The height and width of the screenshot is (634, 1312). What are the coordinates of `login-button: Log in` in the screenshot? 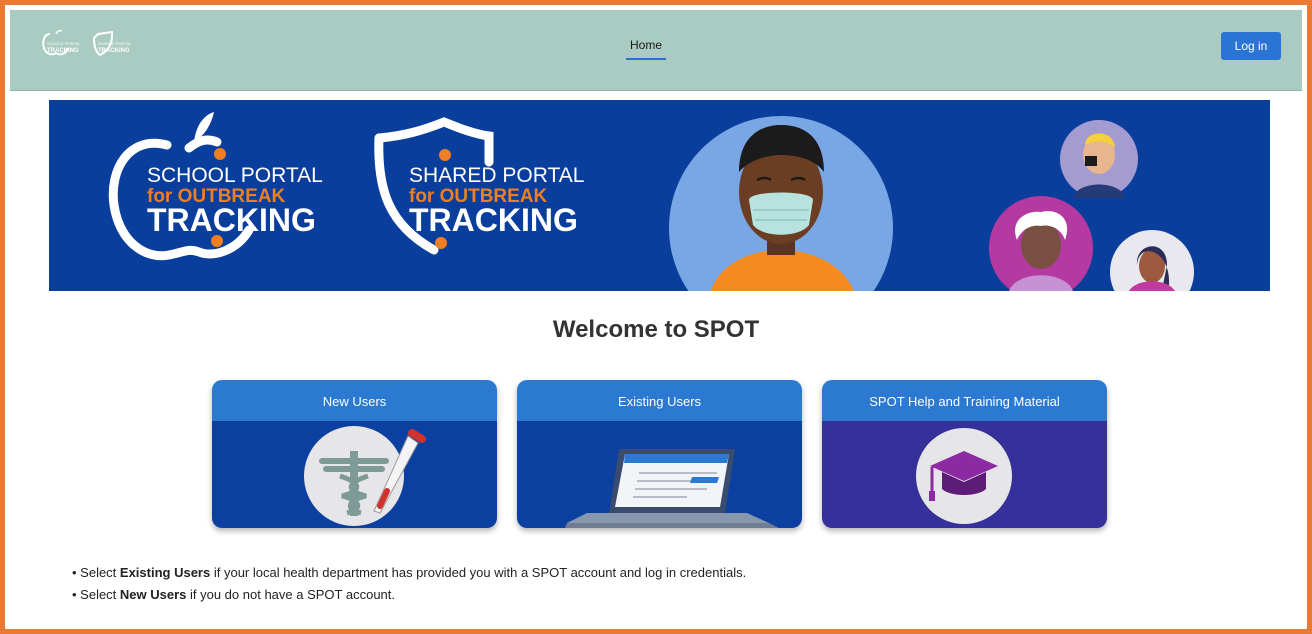 It's located at (1251, 46).